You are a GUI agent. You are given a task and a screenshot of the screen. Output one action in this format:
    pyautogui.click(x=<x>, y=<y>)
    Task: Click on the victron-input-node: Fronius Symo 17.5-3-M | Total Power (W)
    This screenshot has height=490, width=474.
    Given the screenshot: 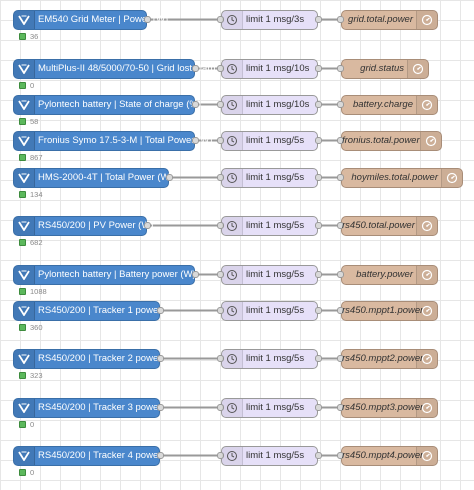 What is the action you would take?
    pyautogui.click(x=112, y=141)
    